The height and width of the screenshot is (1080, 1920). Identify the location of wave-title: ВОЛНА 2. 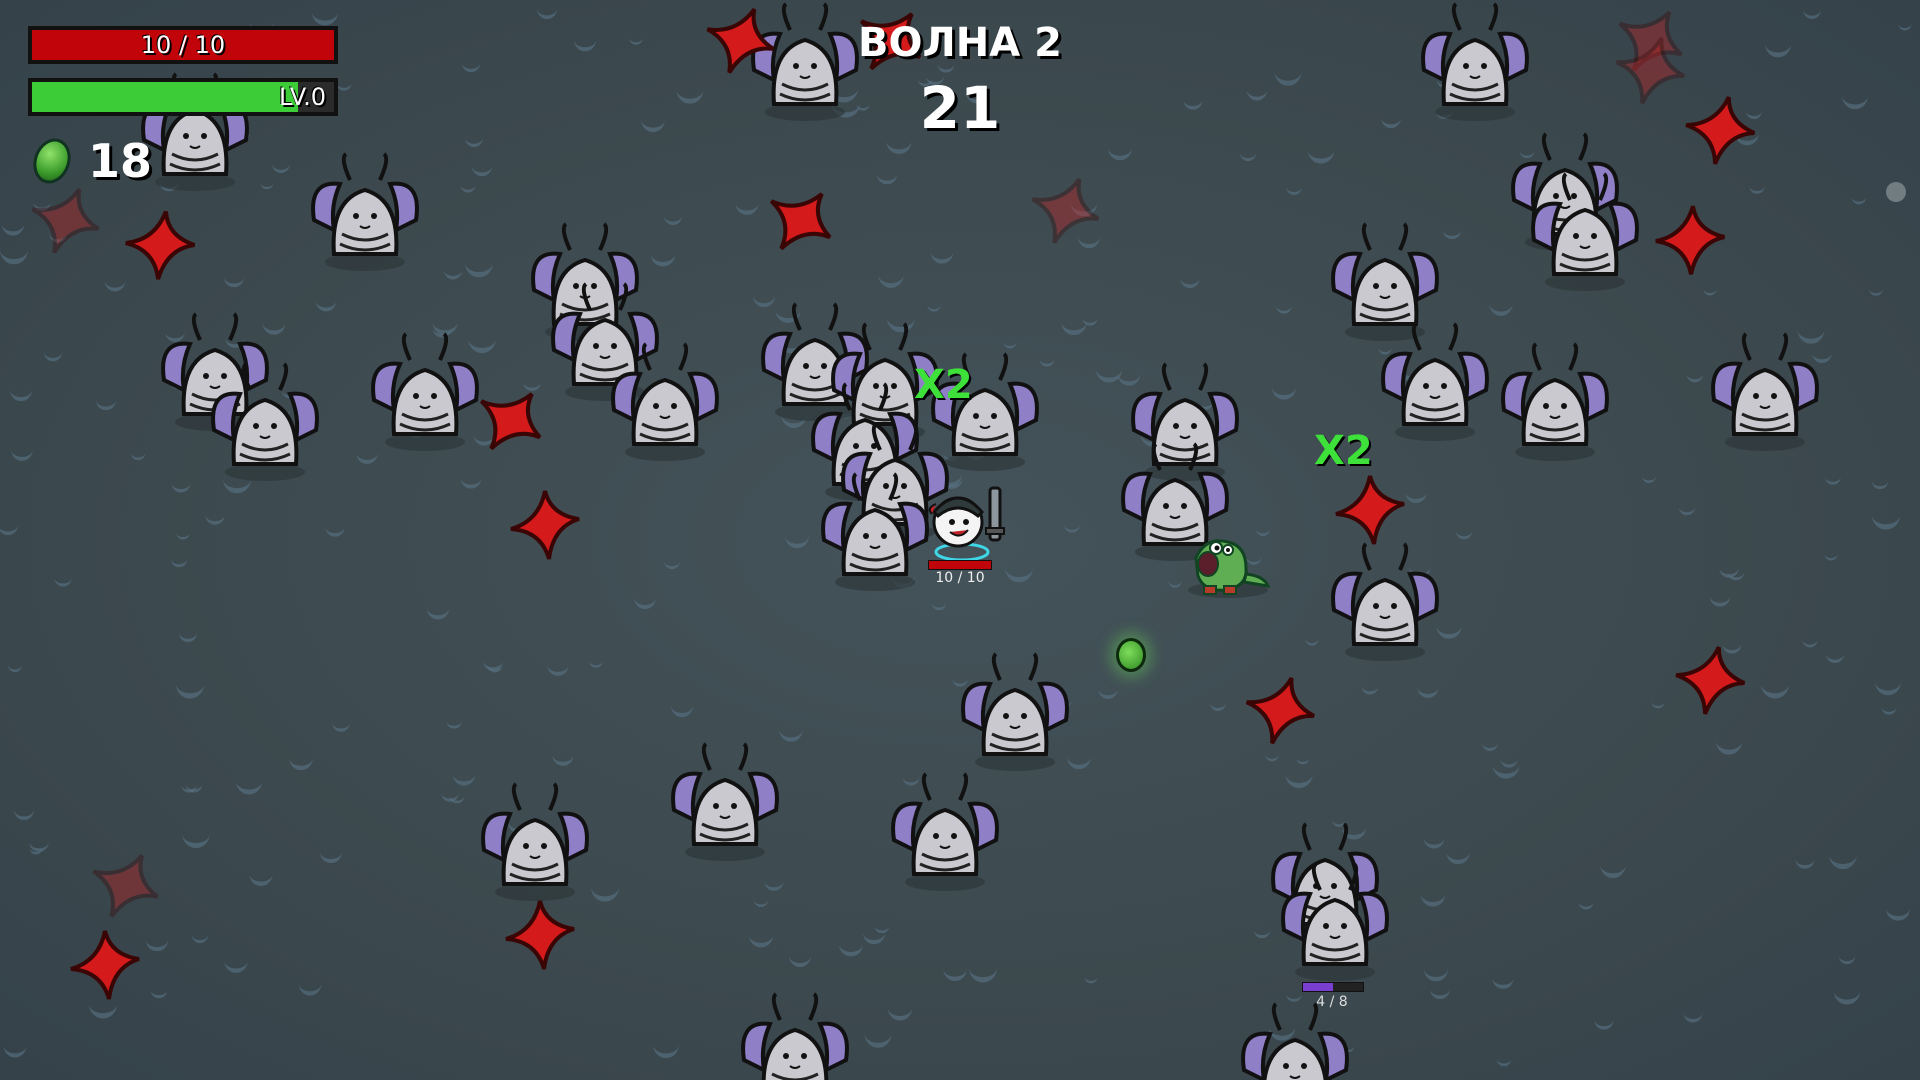
(960, 43).